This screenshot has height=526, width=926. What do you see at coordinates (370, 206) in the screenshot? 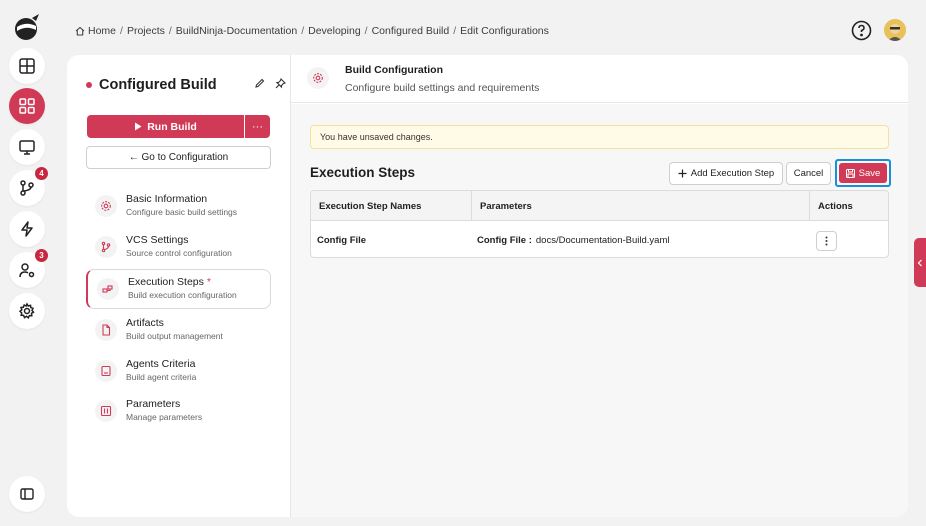
I see `column-header-names: Execution Step Names` at bounding box center [370, 206].